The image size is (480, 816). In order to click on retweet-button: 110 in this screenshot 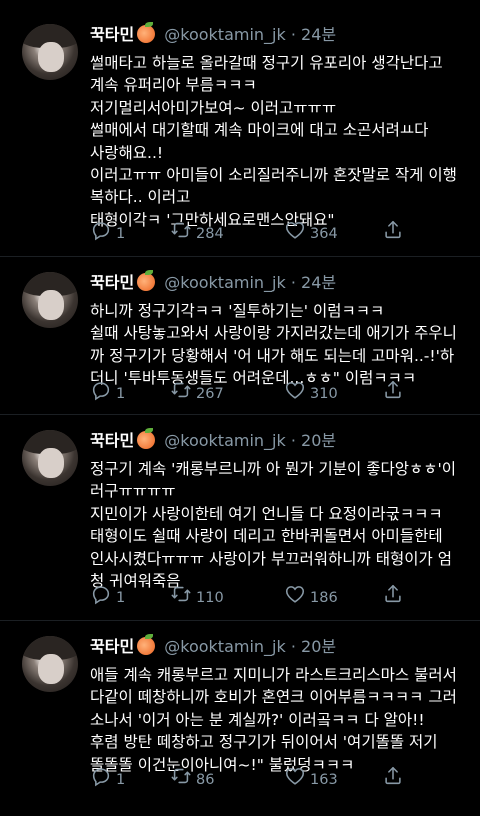, I will do `click(197, 598)`.